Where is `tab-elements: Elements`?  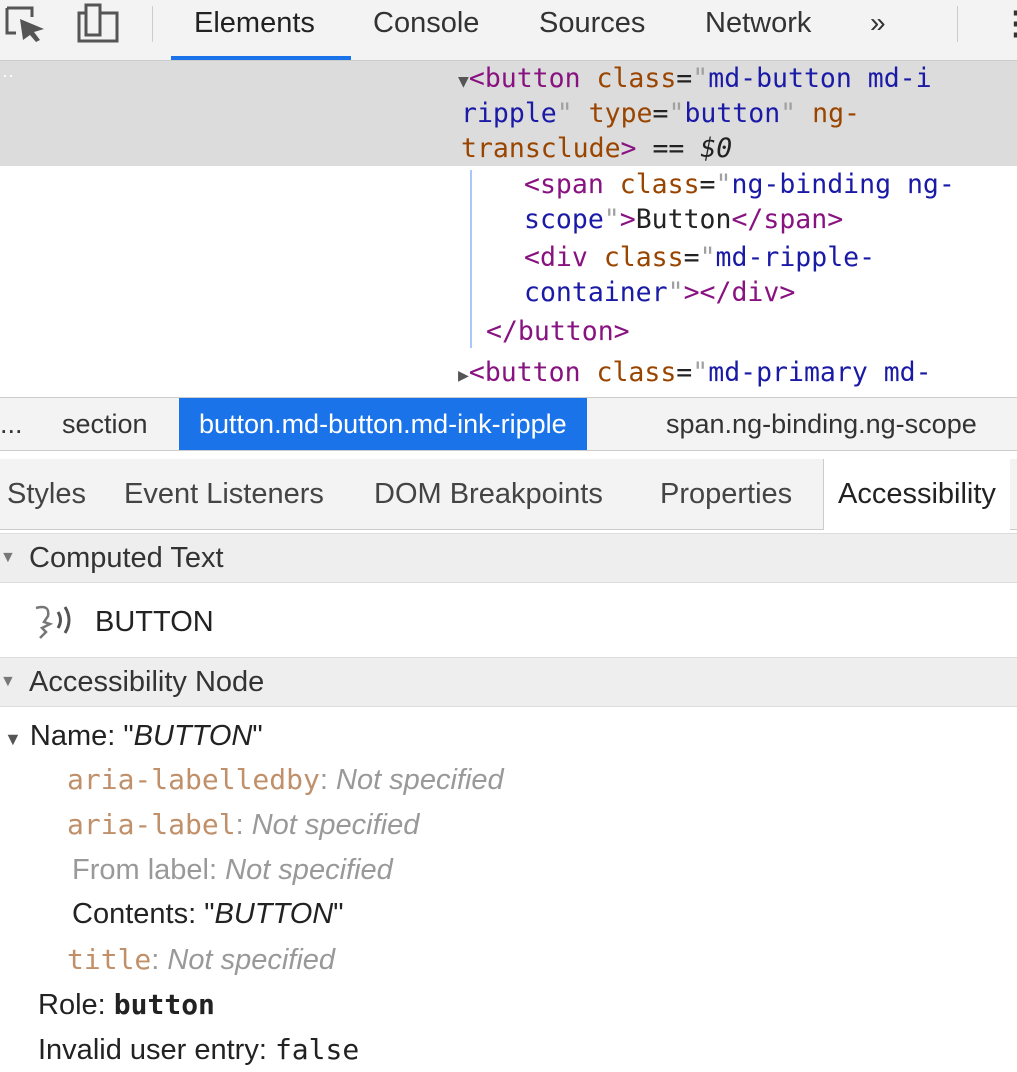 tab-elements: Elements is located at coordinates (254, 30).